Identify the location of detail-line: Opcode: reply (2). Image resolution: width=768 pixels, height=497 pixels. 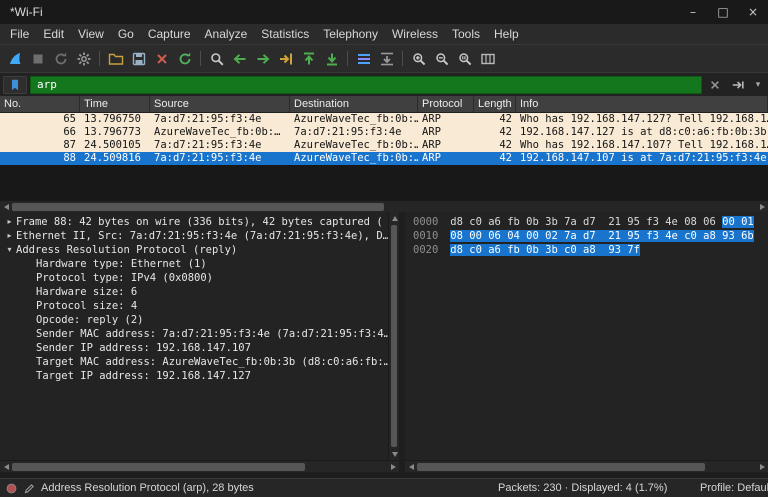
(194, 320).